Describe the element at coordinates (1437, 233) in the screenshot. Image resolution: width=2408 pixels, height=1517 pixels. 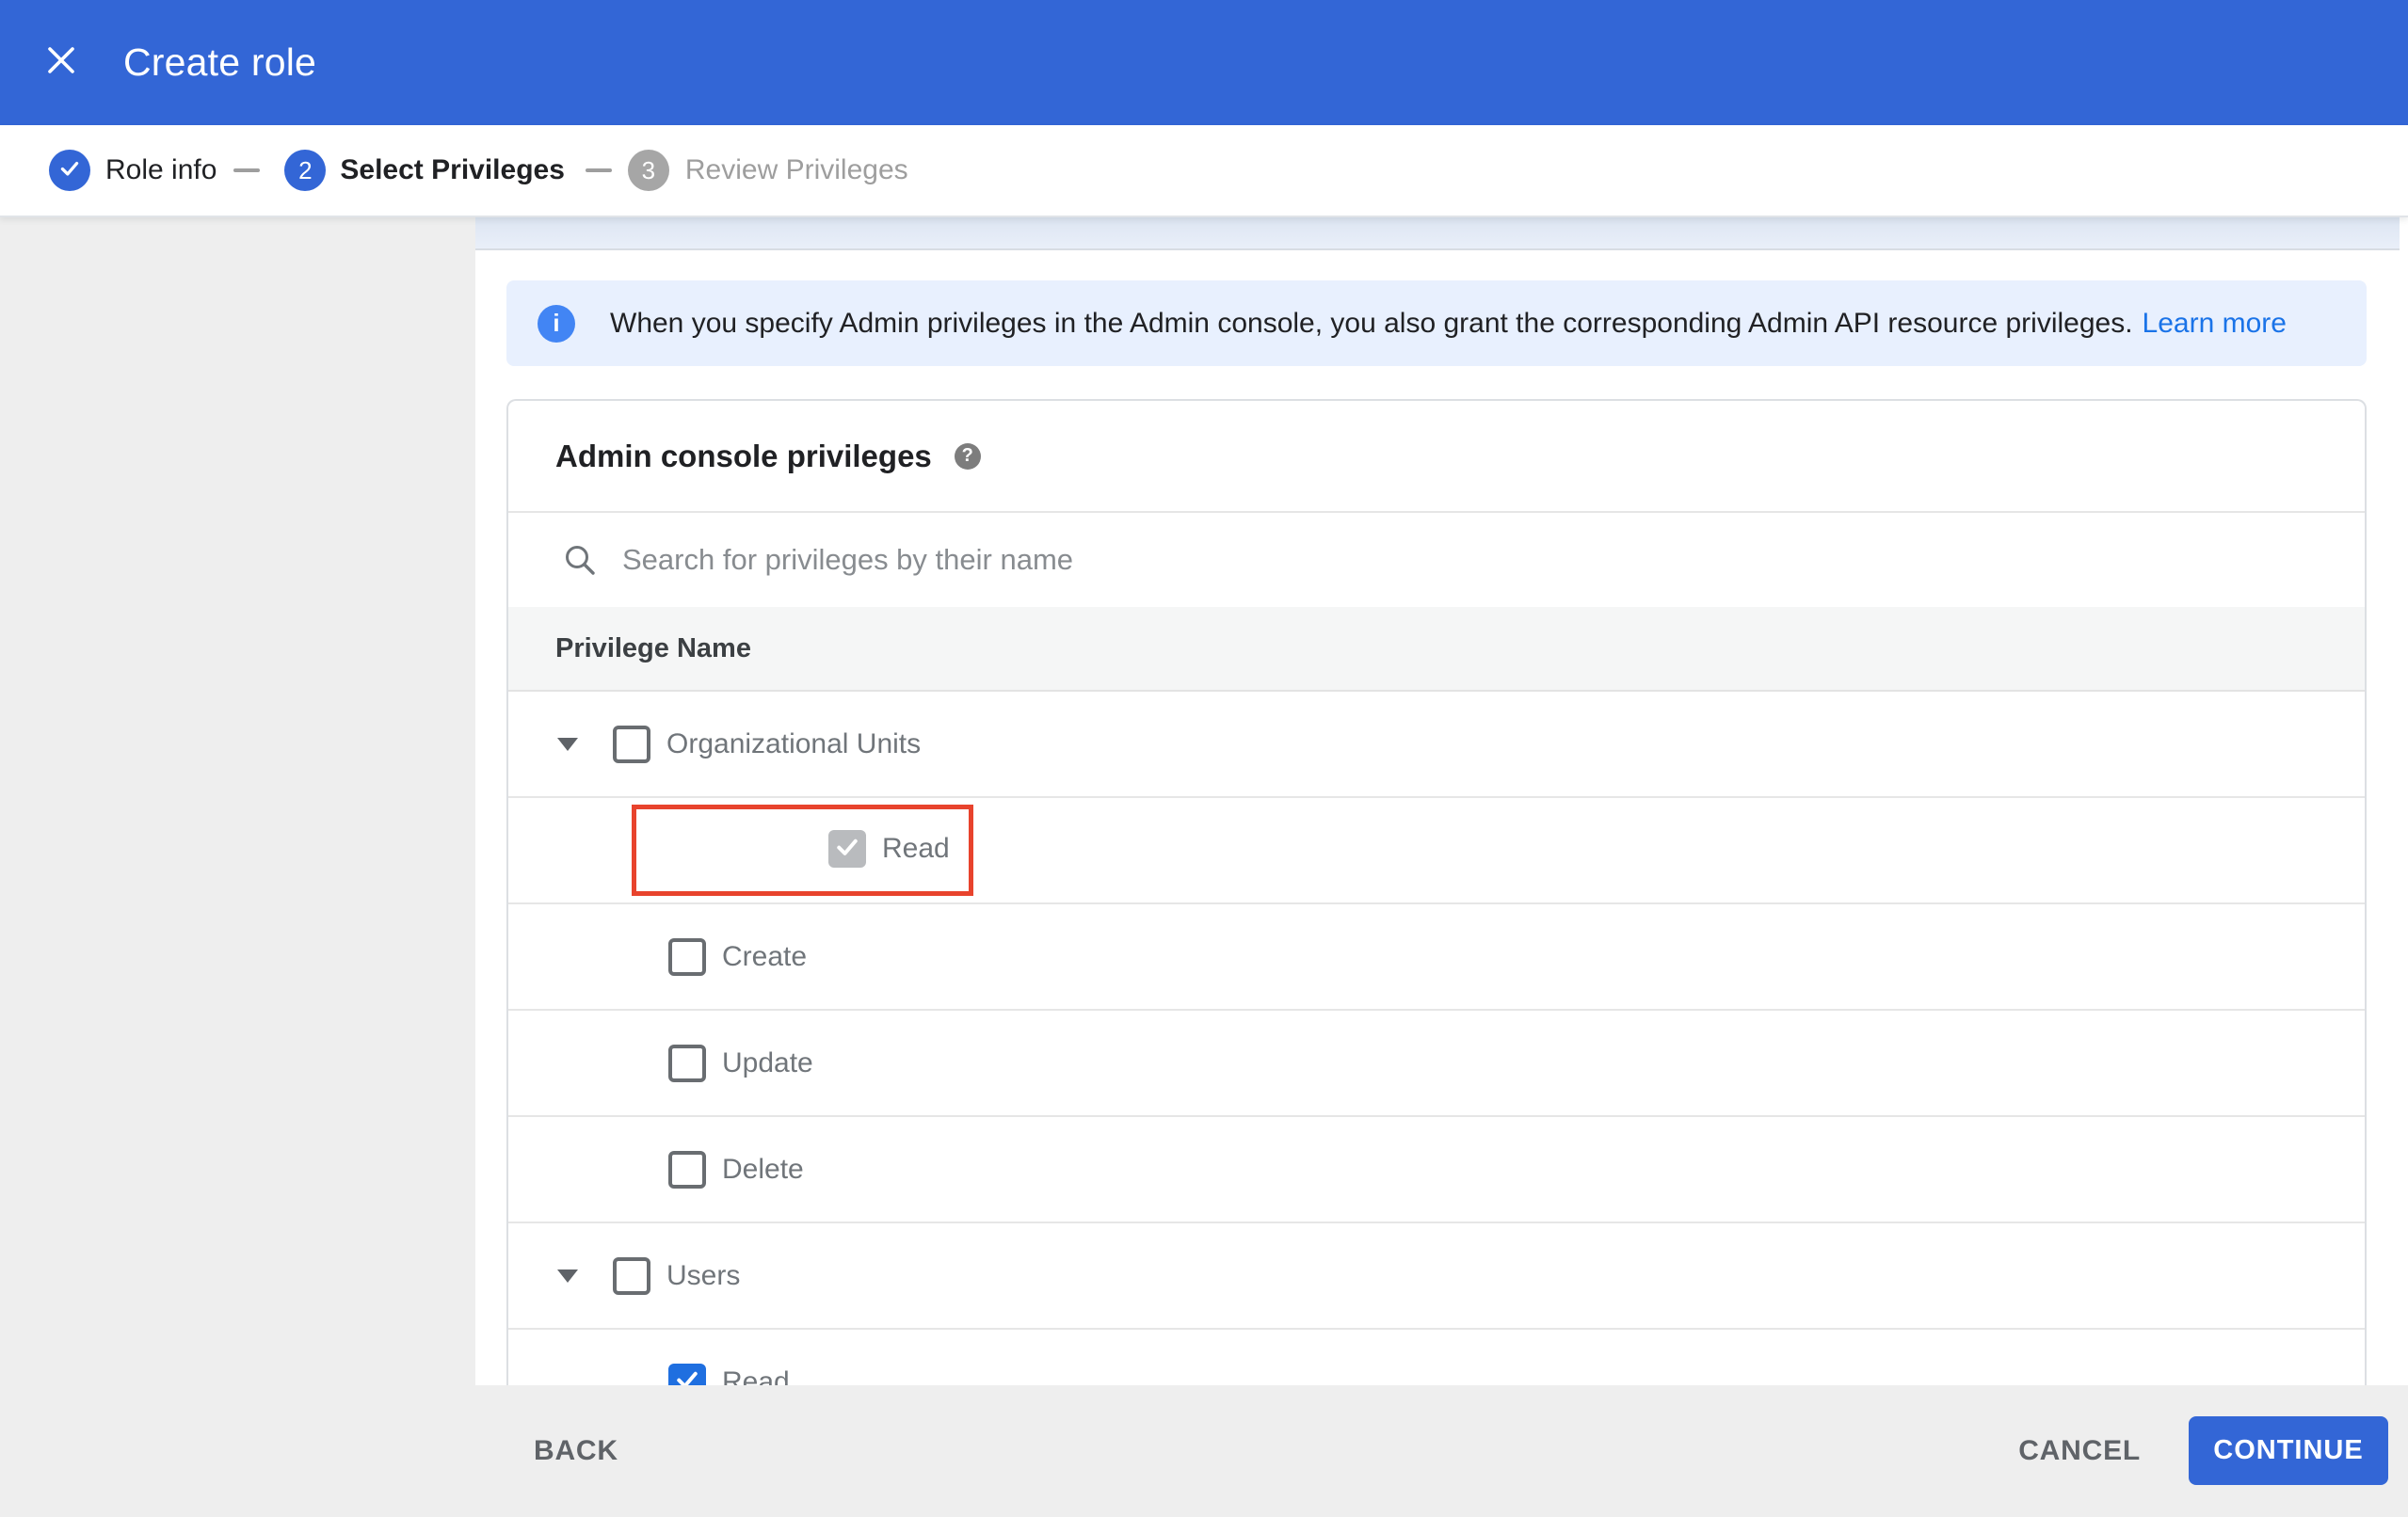
I see `scrolled-content-edge` at that location.